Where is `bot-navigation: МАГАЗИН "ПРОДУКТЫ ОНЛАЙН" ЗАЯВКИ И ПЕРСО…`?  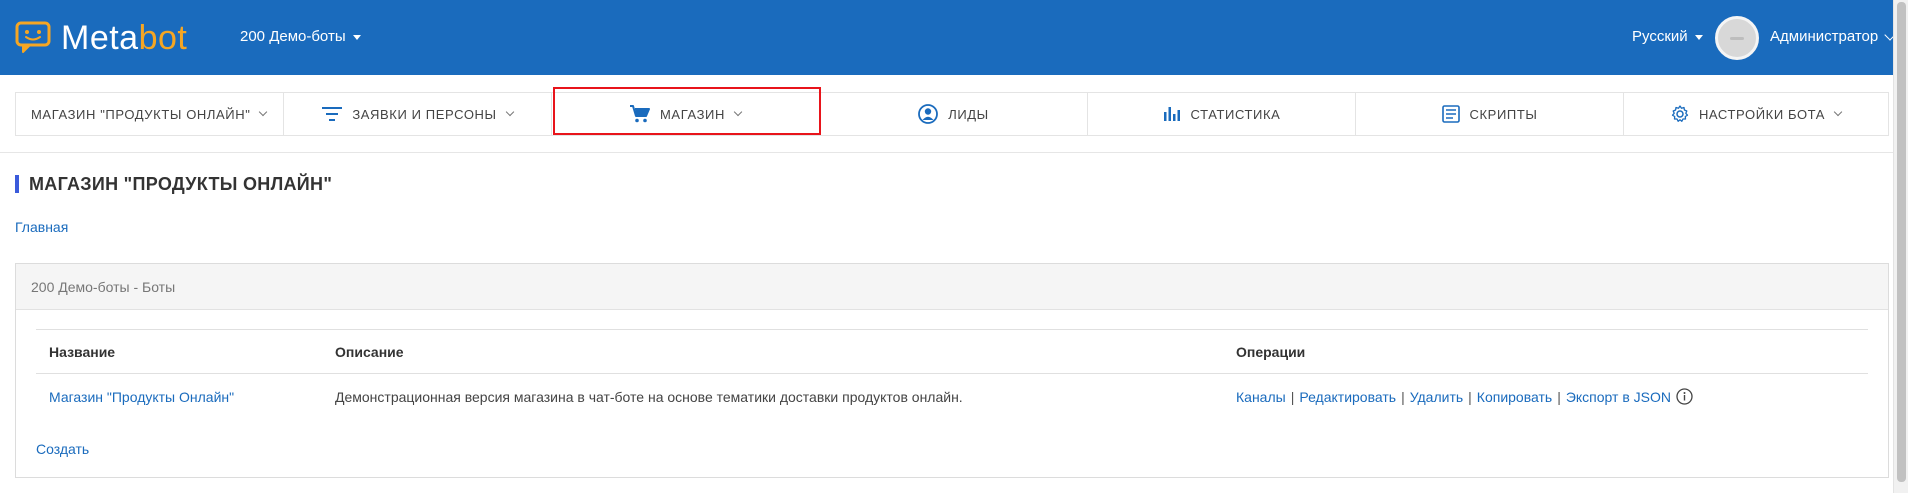
bot-navigation: МАГАЗИН "ПРОДУКТЫ ОНЛАЙН" ЗАЯВКИ И ПЕРСО… is located at coordinates (952, 114).